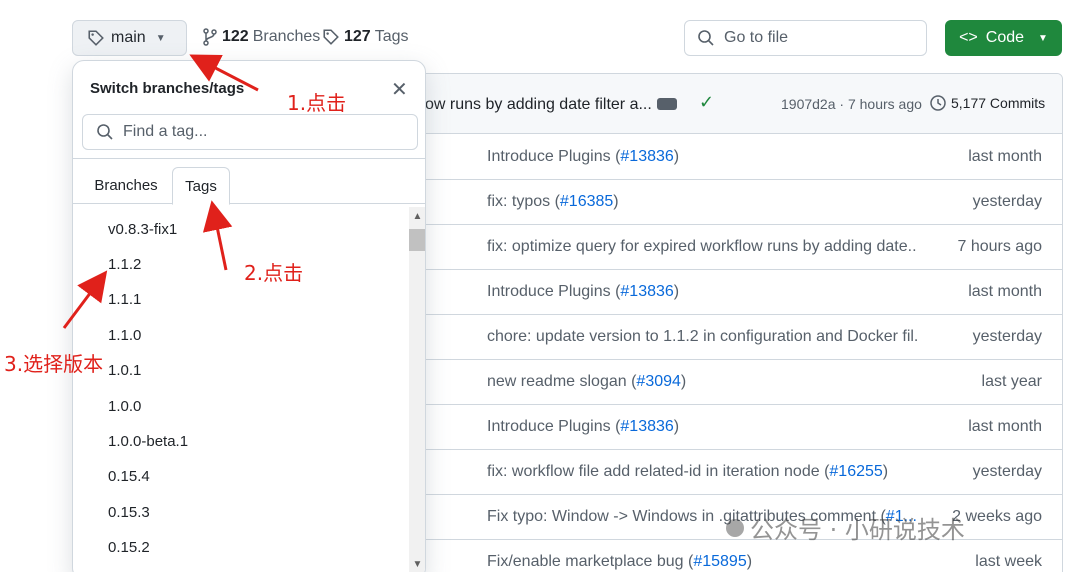  Describe the element at coordinates (1008, 561) in the screenshot. I see `commit-time: last week` at that location.